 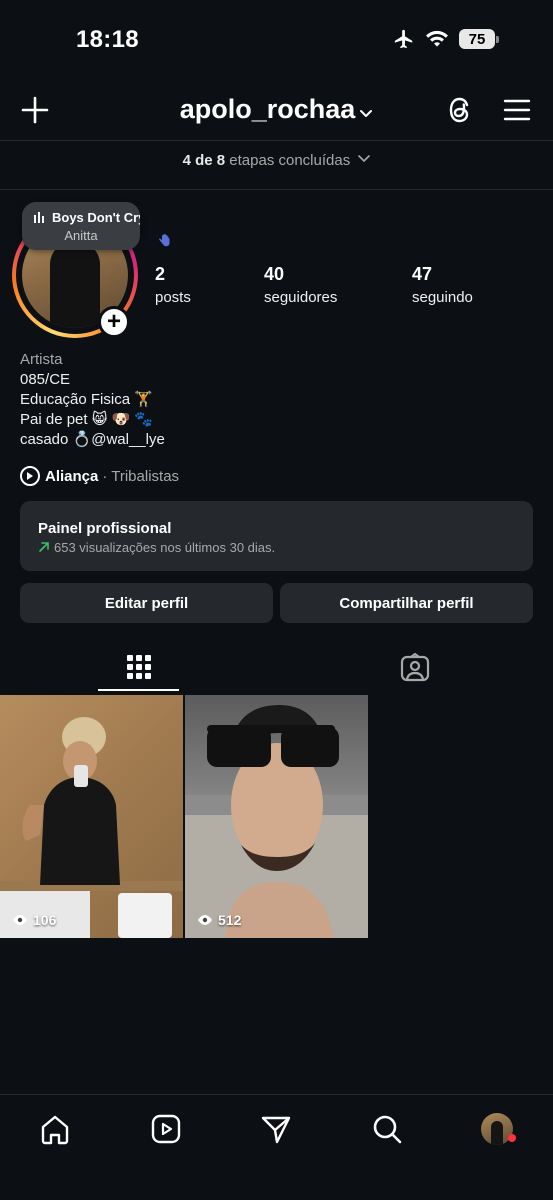 What do you see at coordinates (437, 38) in the screenshot?
I see `wifi-icon` at bounding box center [437, 38].